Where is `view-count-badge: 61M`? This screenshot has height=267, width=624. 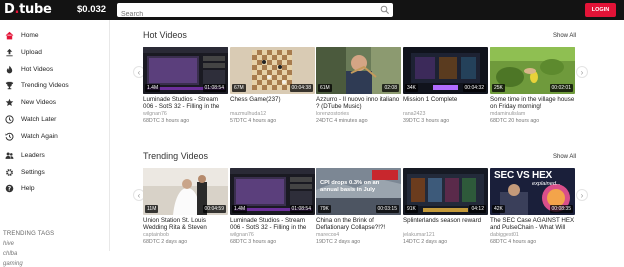
view-count-badge: 61M is located at coordinates (325, 88).